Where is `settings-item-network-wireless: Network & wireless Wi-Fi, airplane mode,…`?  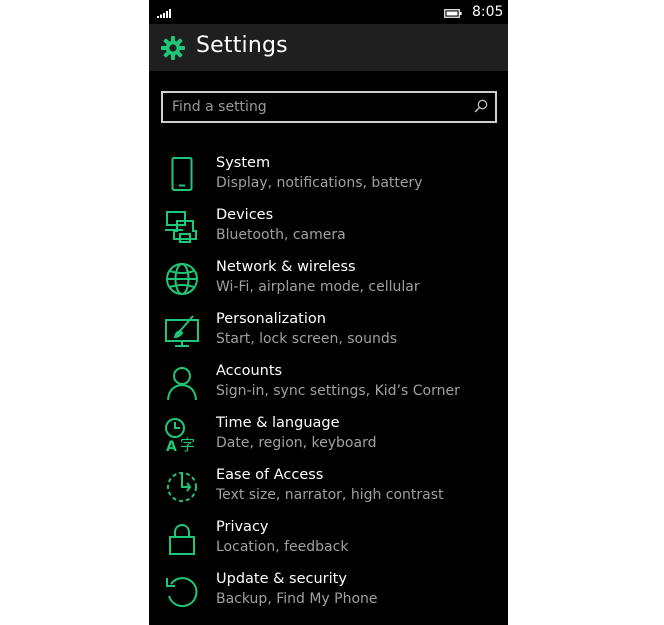
settings-item-network-wireless: Network & wireless Wi-Fi, airplane mode,… is located at coordinates (328, 278).